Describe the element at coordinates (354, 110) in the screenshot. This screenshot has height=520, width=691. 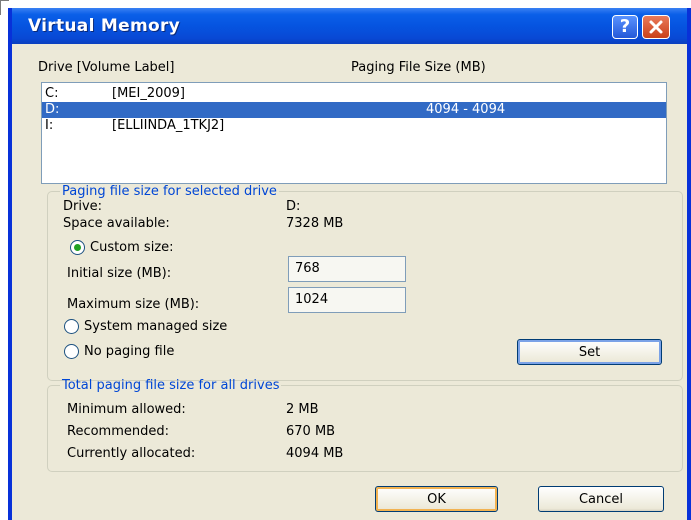
I see `drive-row-d: D: 4094 - 4094` at that location.